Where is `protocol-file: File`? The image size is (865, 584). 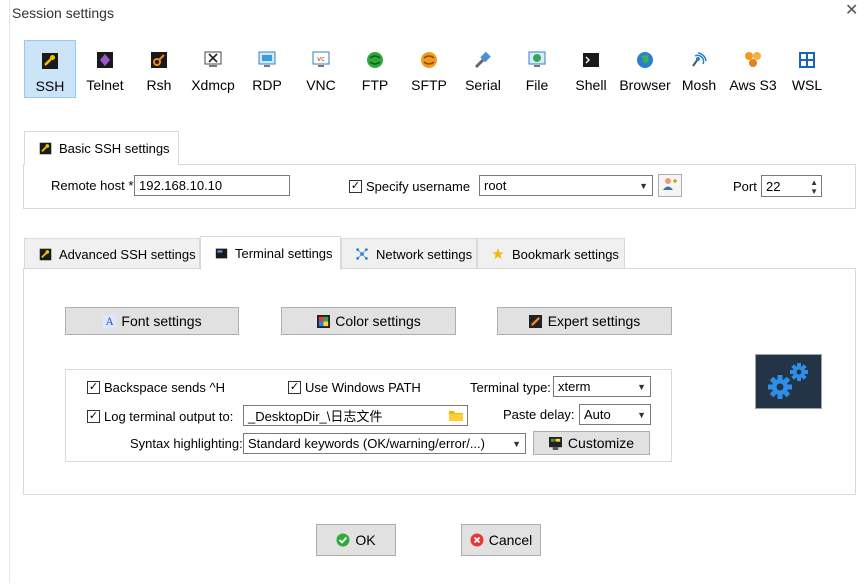 protocol-file: File is located at coordinates (537, 69).